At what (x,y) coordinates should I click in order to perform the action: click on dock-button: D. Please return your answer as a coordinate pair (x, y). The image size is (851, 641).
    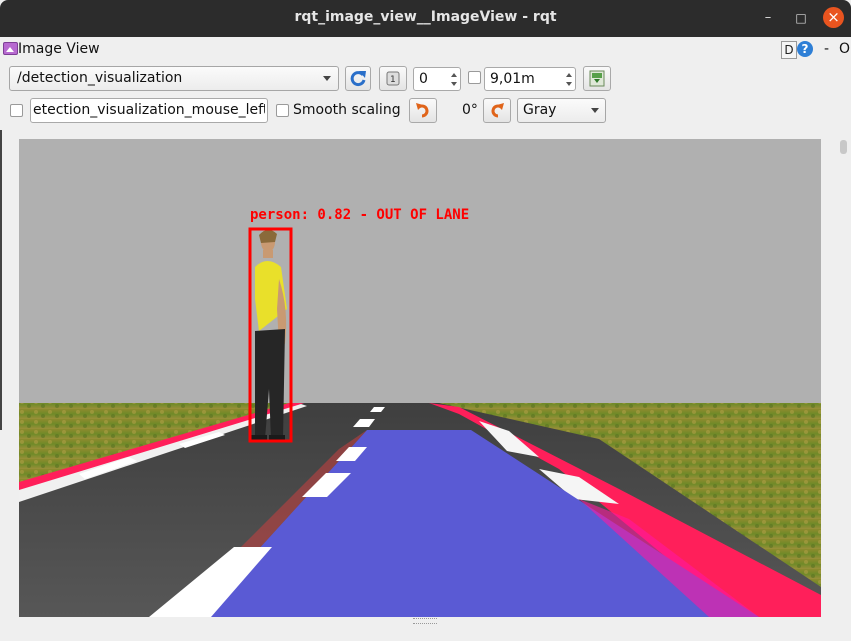
    Looking at the image, I should click on (789, 50).